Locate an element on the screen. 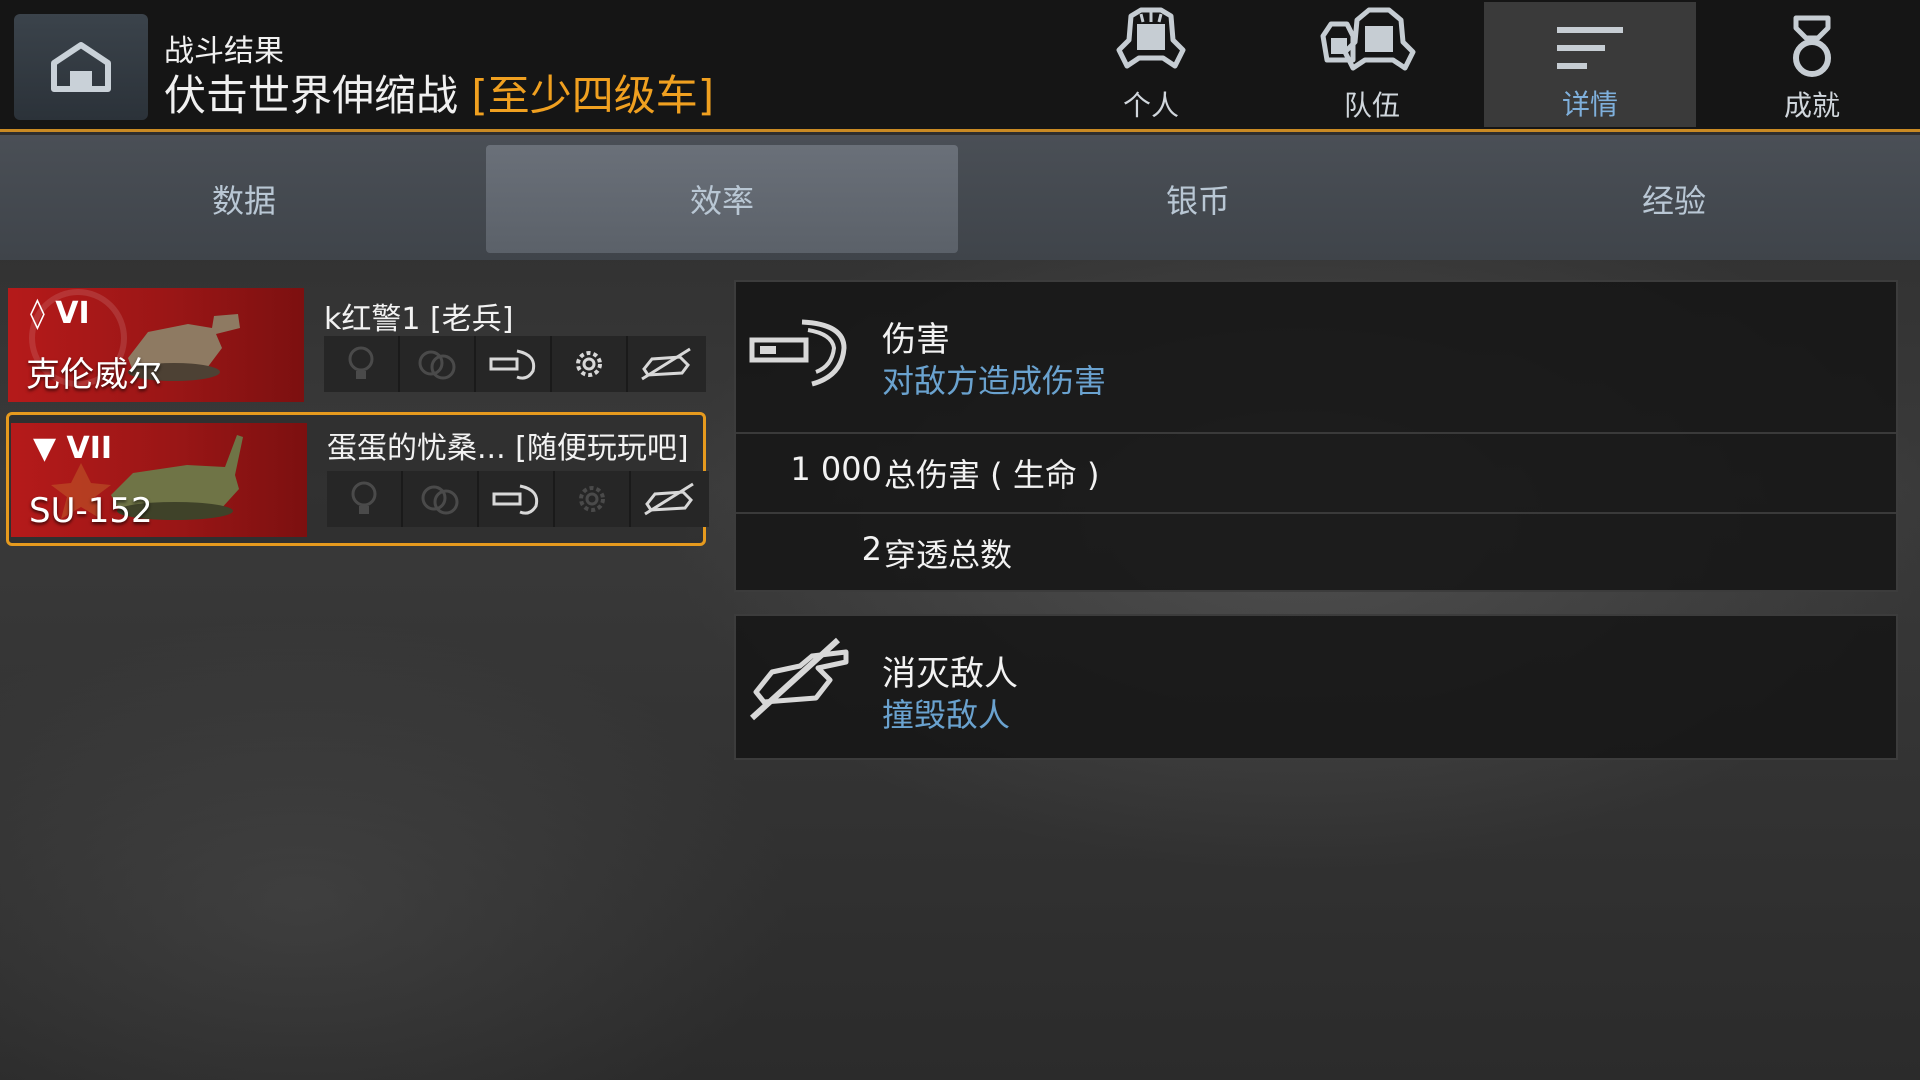  nav-team: 队伍 is located at coordinates (1372, 64).